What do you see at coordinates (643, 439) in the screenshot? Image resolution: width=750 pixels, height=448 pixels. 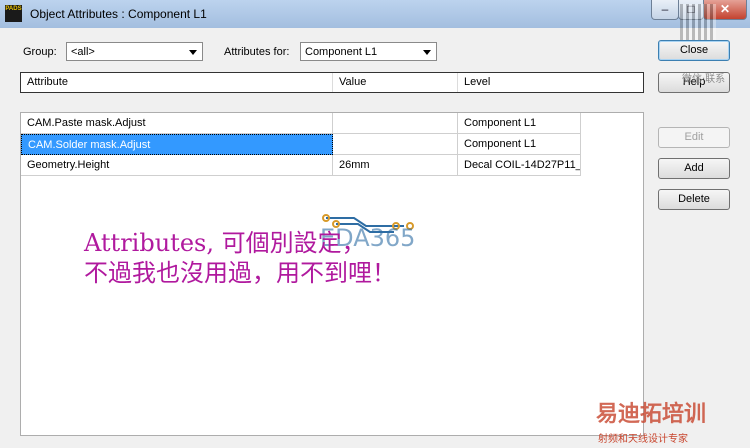 I see `brand-sub-watermark: 射频和天线设计专家` at bounding box center [643, 439].